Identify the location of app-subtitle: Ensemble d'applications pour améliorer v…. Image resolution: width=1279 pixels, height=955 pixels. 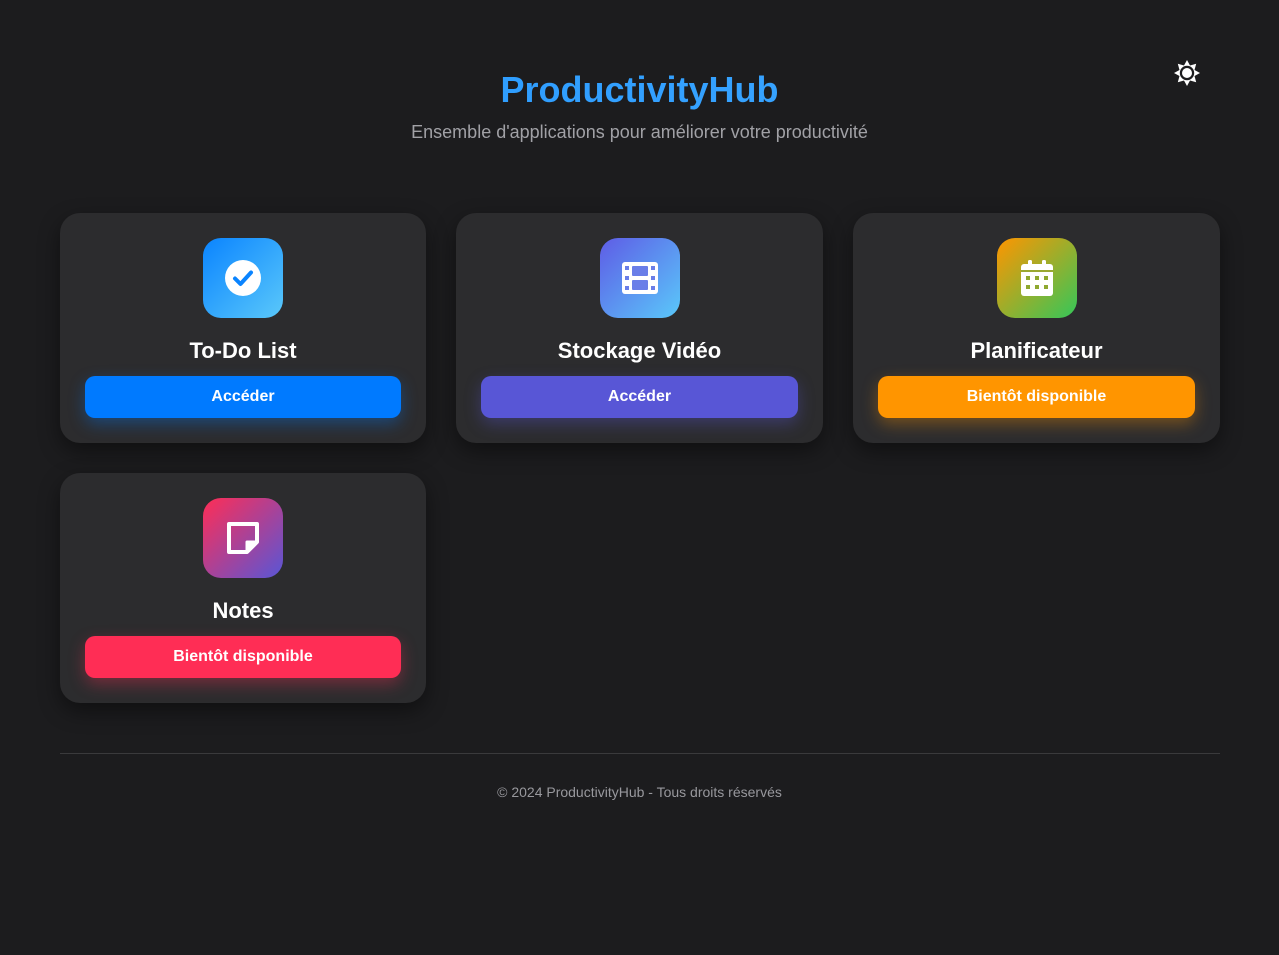
(639, 132).